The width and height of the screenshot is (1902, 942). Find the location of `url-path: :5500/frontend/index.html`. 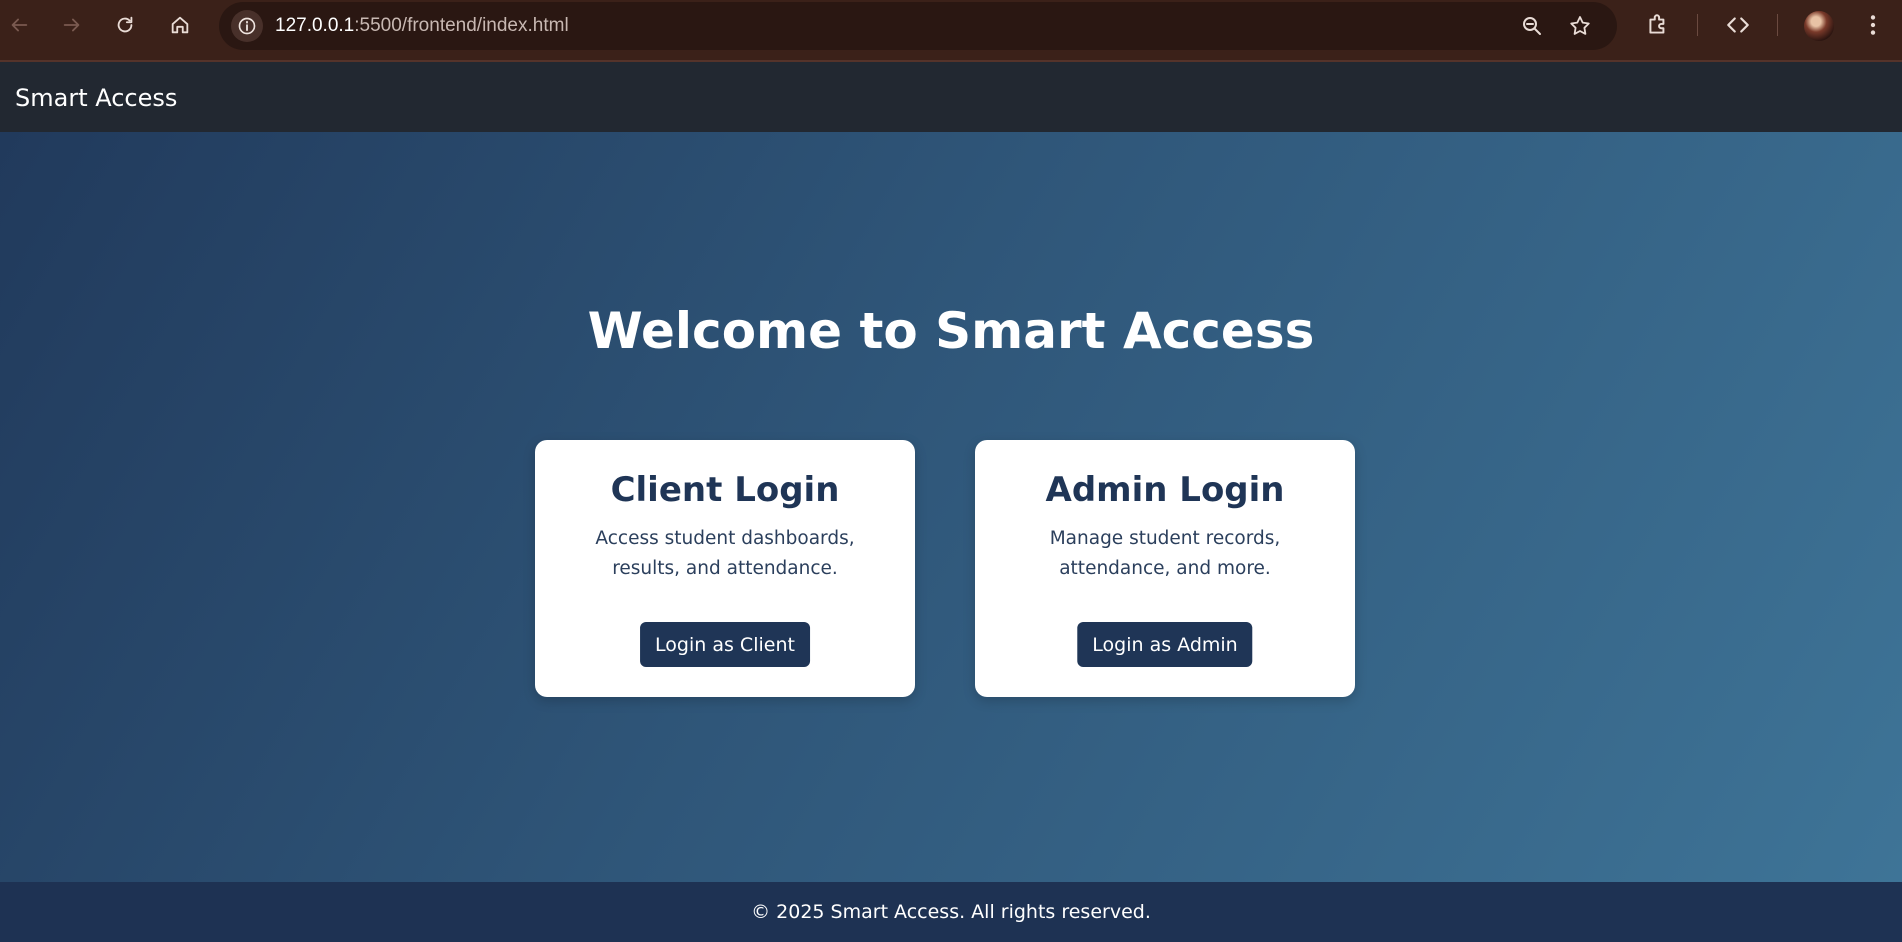

url-path: :5500/frontend/index.html is located at coordinates (461, 25).